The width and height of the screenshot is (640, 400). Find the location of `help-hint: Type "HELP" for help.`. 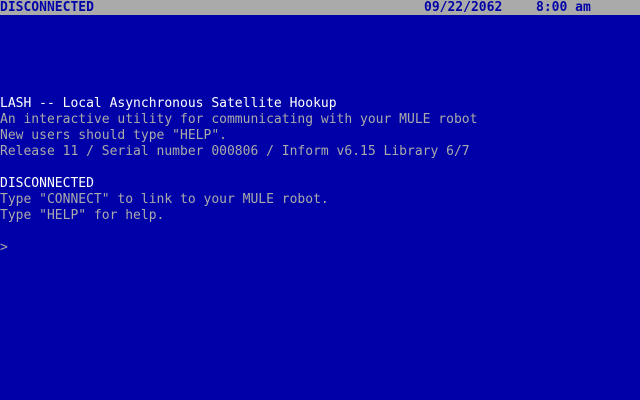

help-hint: Type "HELP" for help. is located at coordinates (82, 215).